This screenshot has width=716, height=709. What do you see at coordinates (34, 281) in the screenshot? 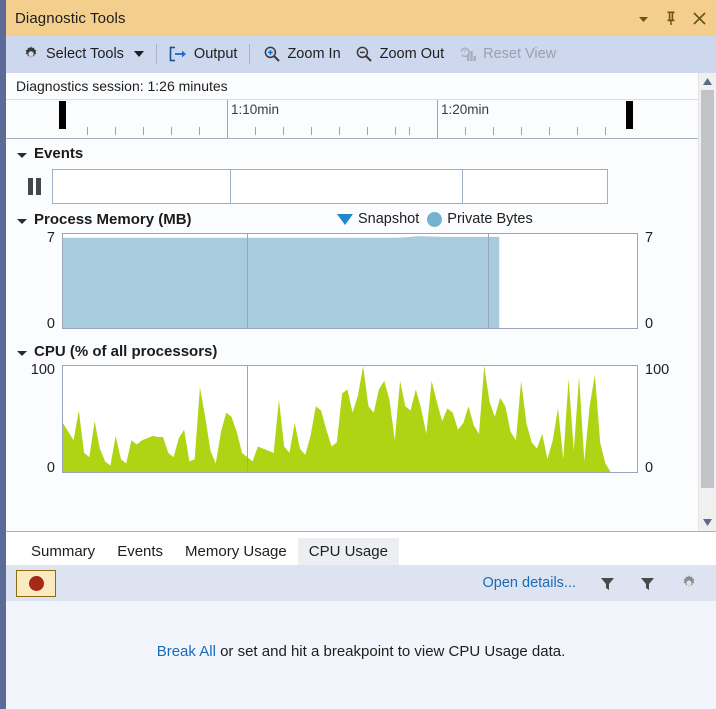
I see `memory-axis-left: 7 0` at bounding box center [34, 281].